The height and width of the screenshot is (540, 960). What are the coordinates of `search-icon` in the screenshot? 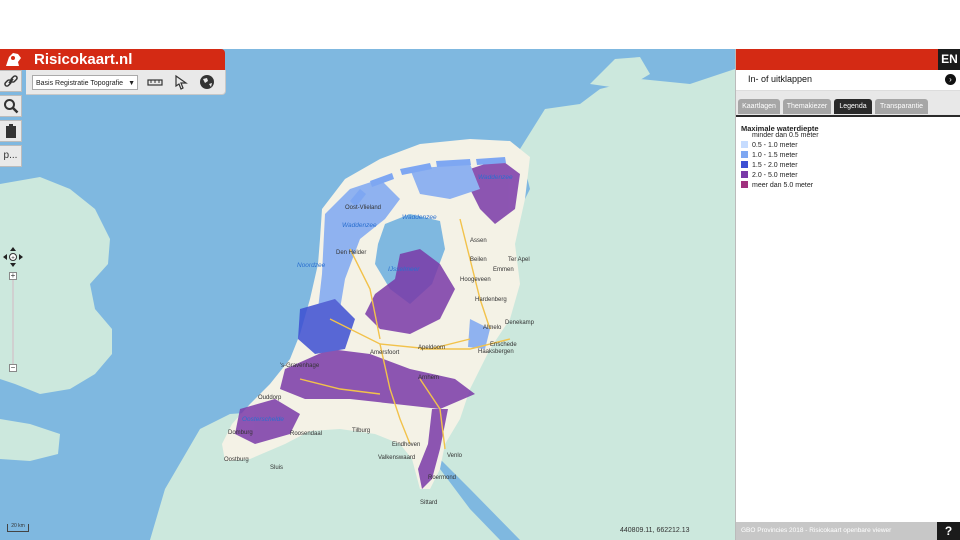 It's located at (10, 106).